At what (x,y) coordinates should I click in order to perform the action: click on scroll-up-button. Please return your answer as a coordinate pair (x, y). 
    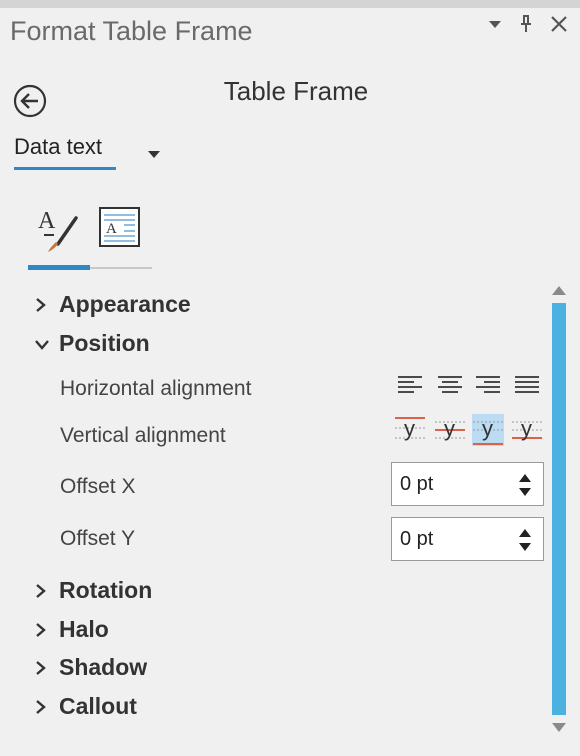
    Looking at the image, I should click on (559, 292).